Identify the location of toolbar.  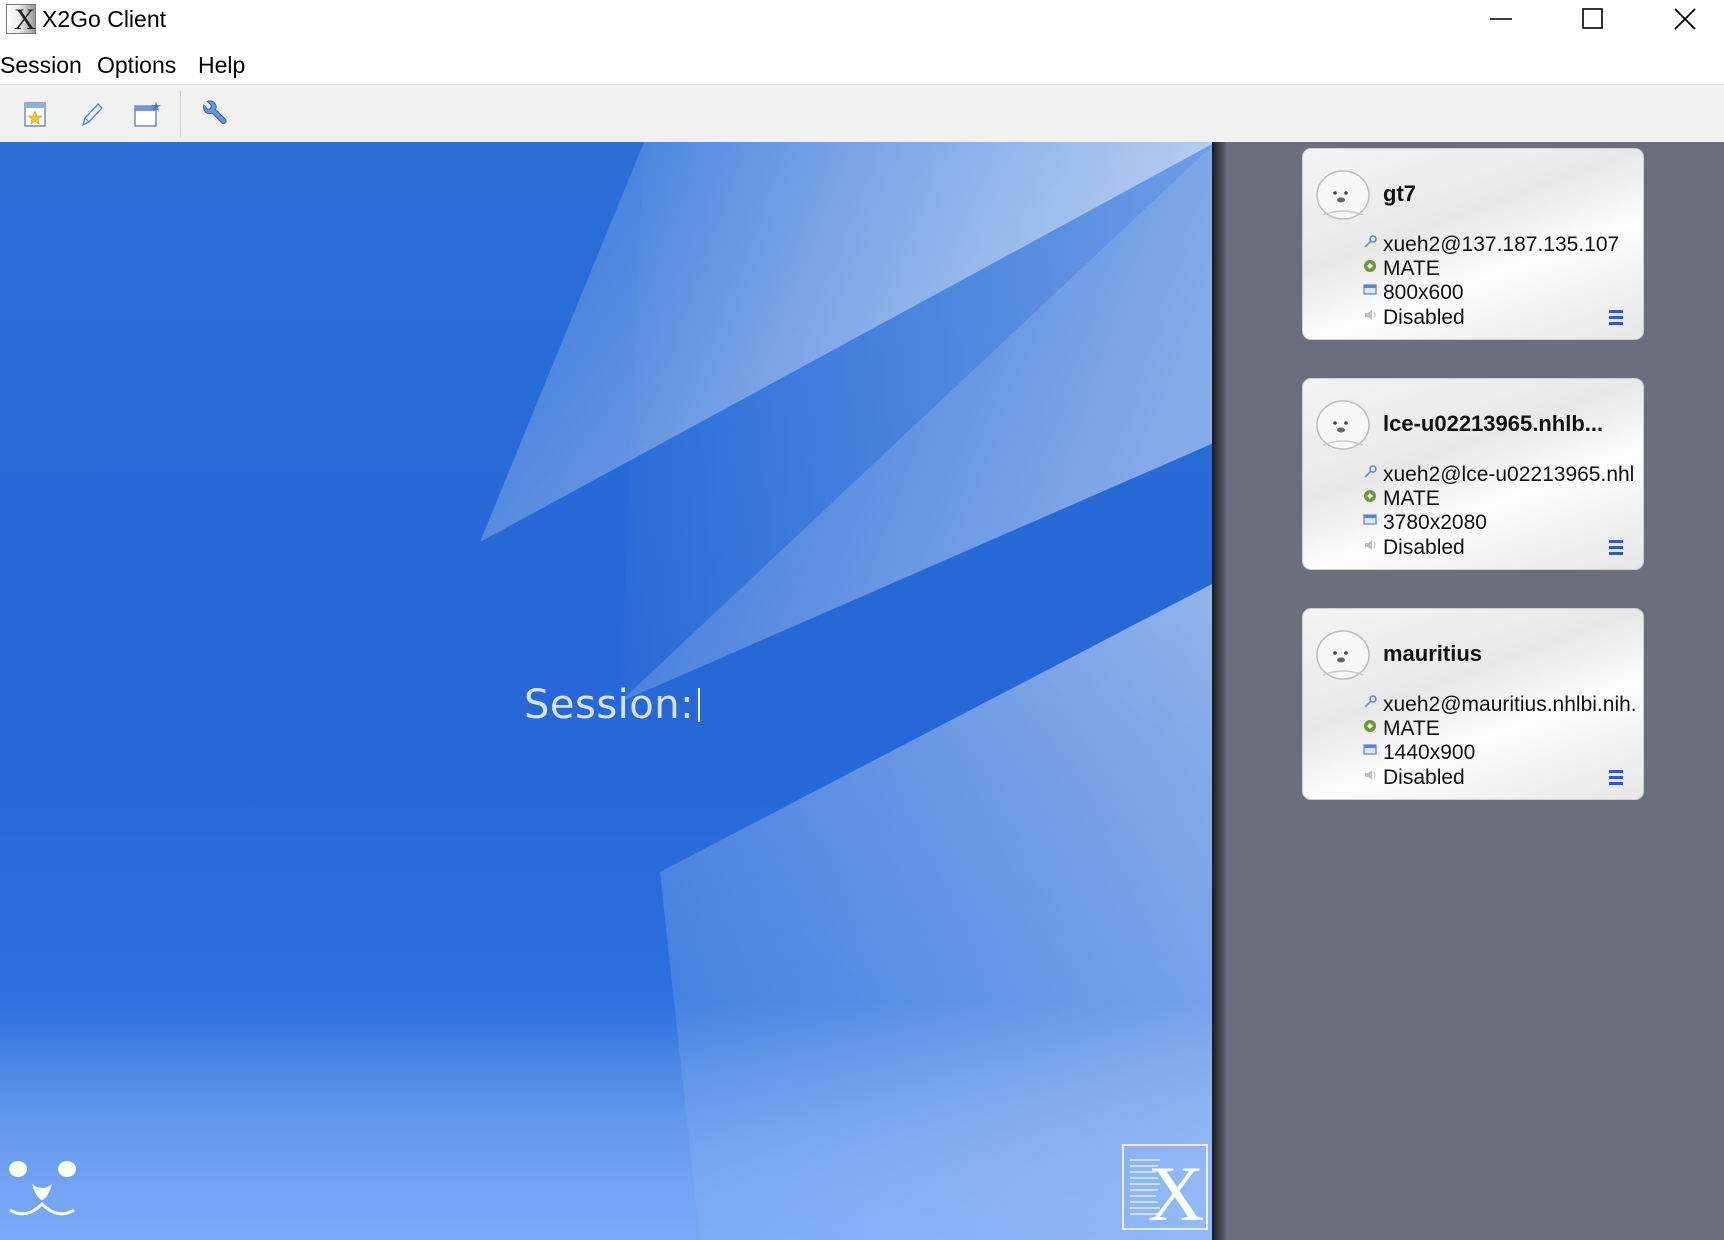
(862, 113).